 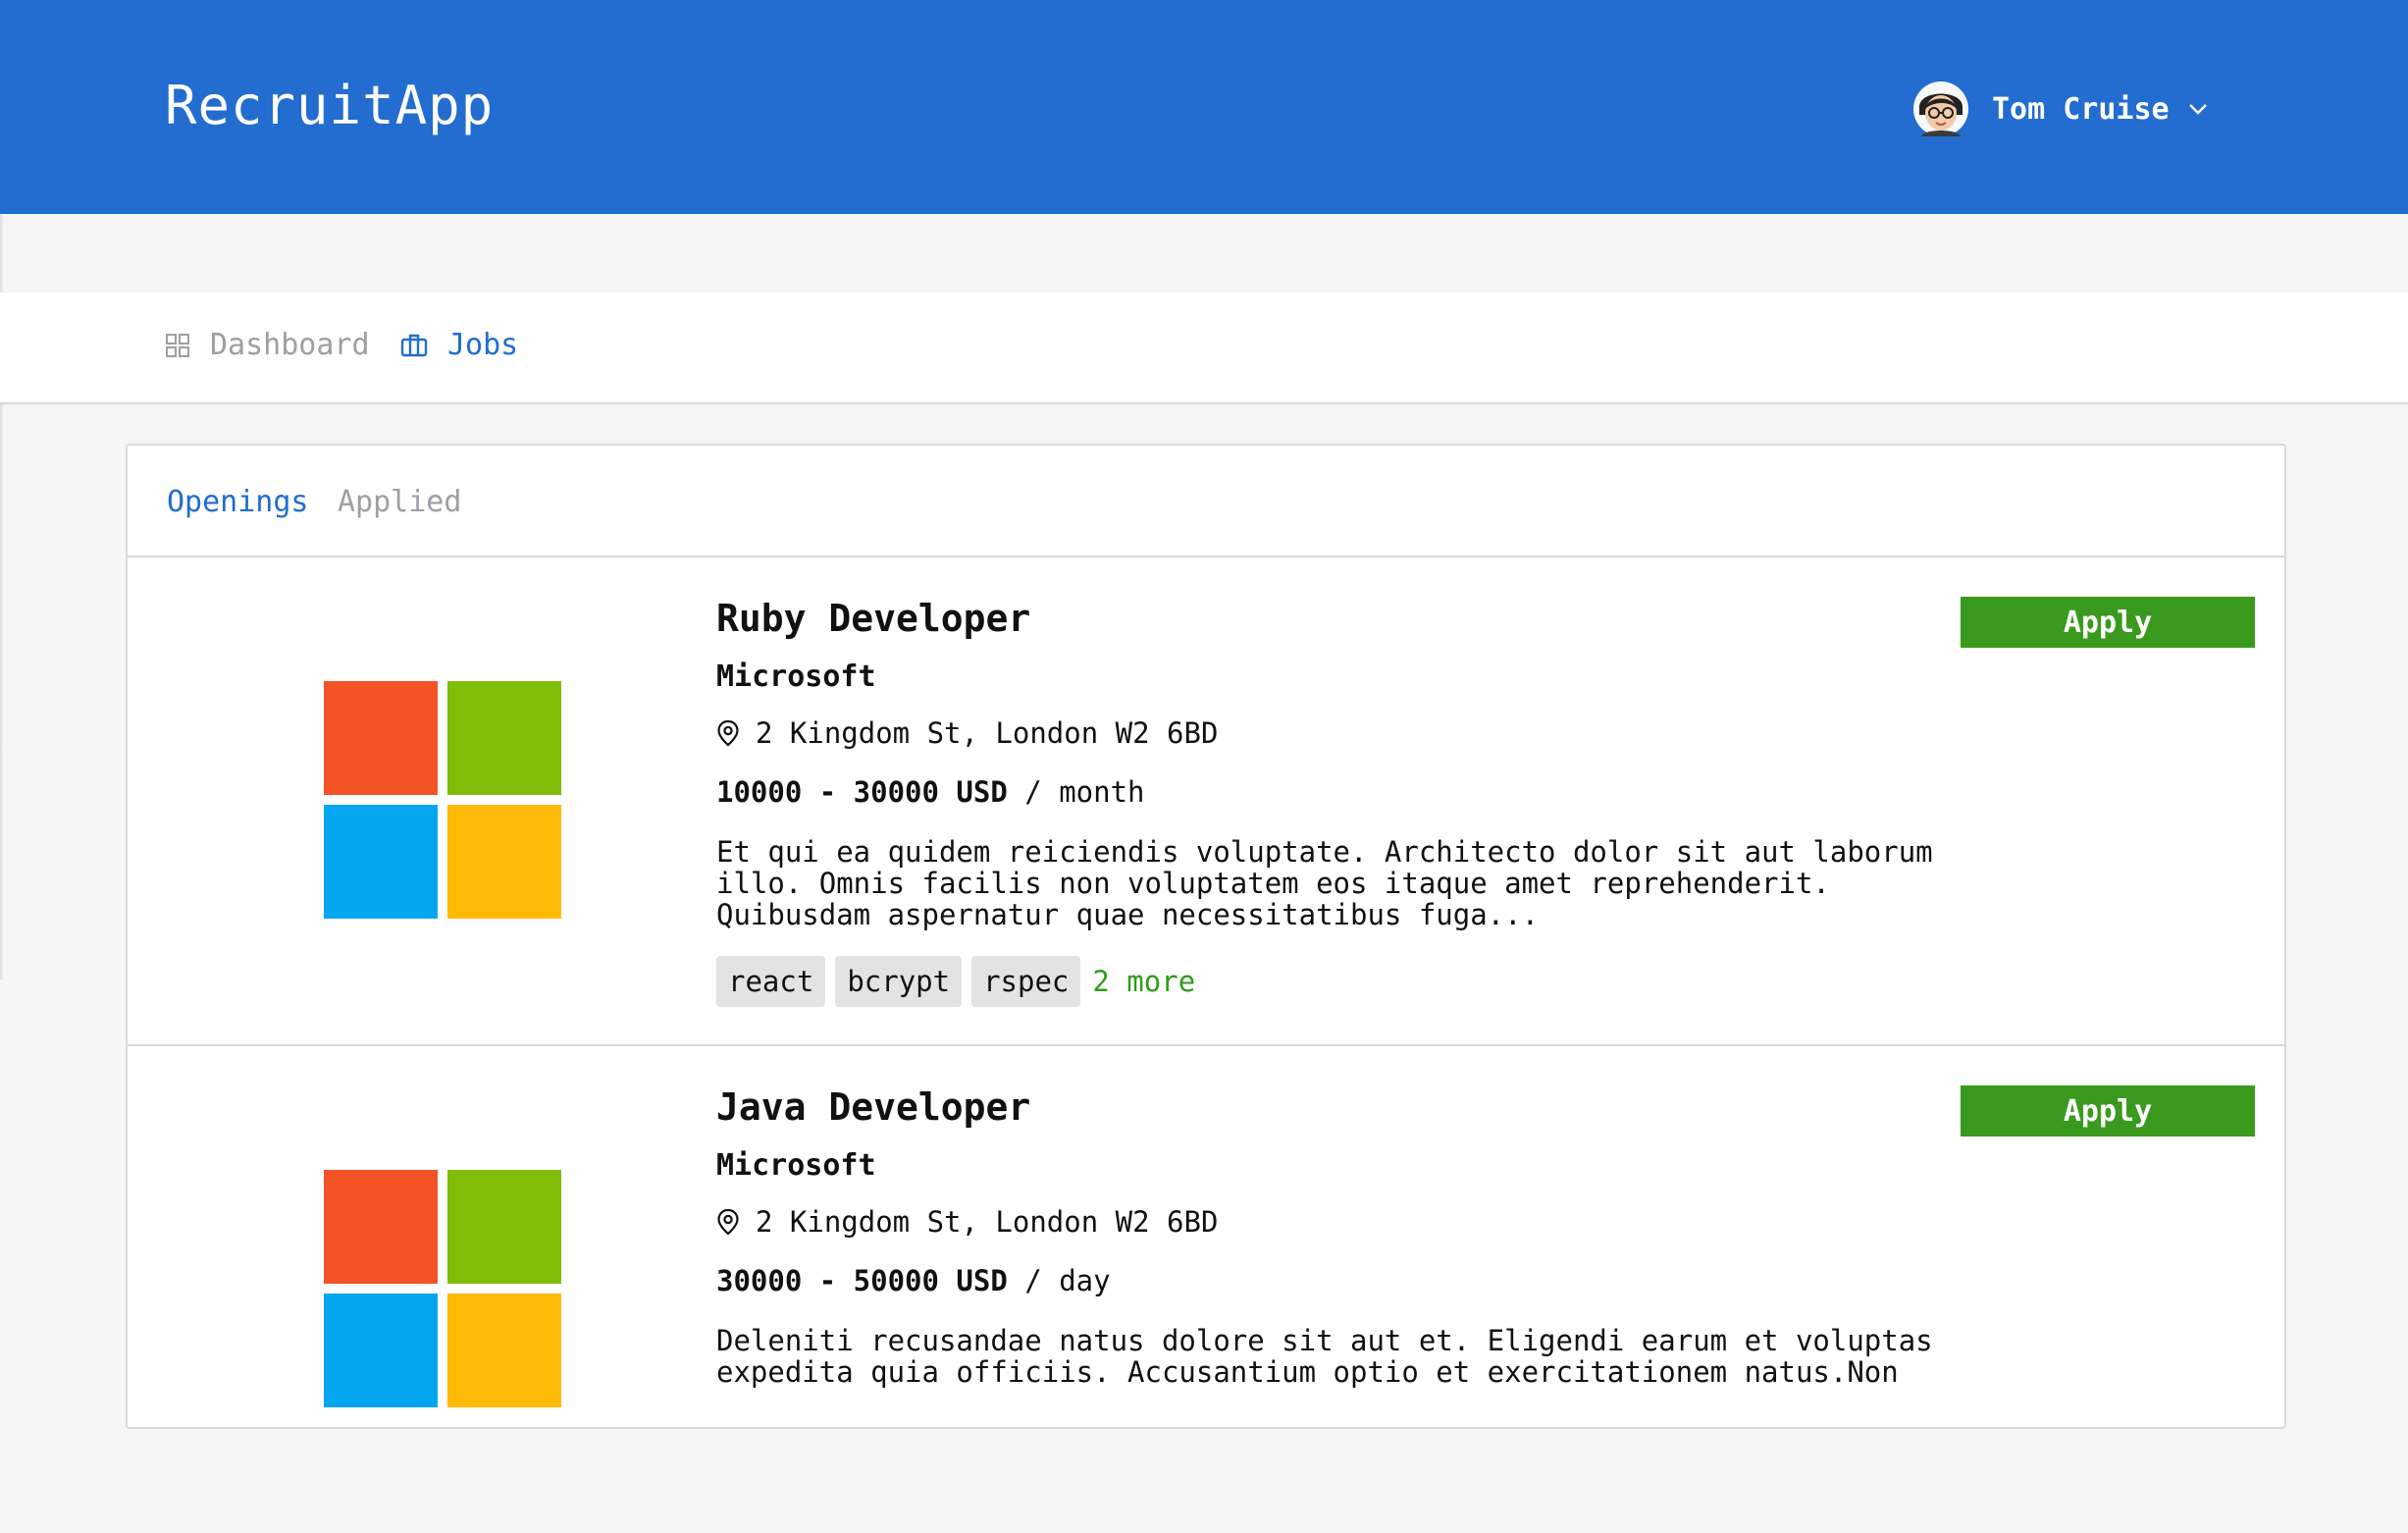 I want to click on nav-jobs: Jobs, so click(x=459, y=345).